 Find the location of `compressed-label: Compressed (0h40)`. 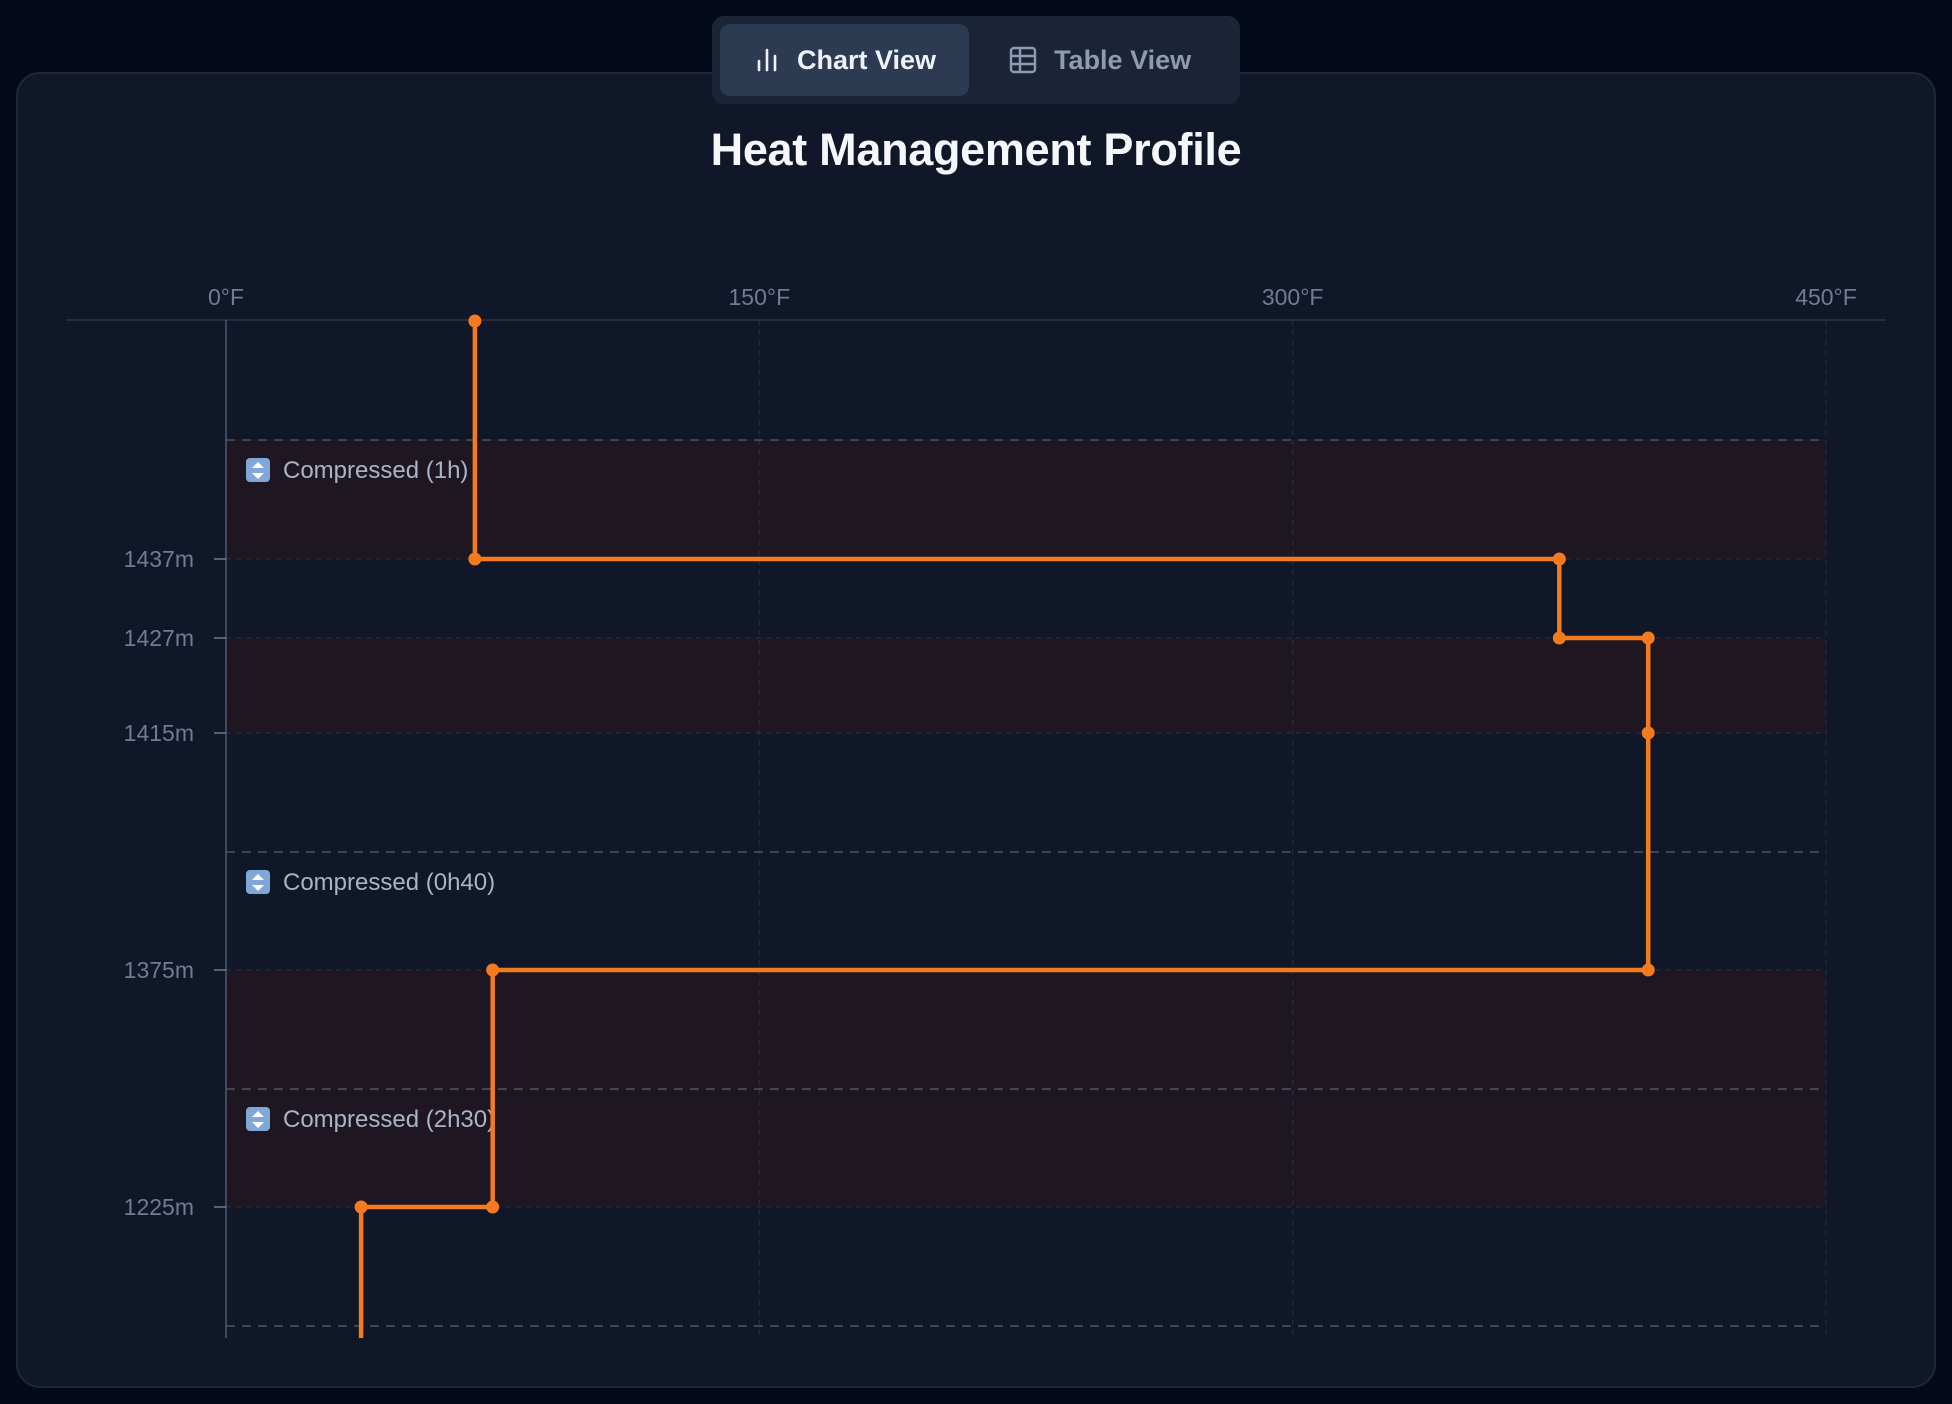

compressed-label: Compressed (0h40) is located at coordinates (389, 882).